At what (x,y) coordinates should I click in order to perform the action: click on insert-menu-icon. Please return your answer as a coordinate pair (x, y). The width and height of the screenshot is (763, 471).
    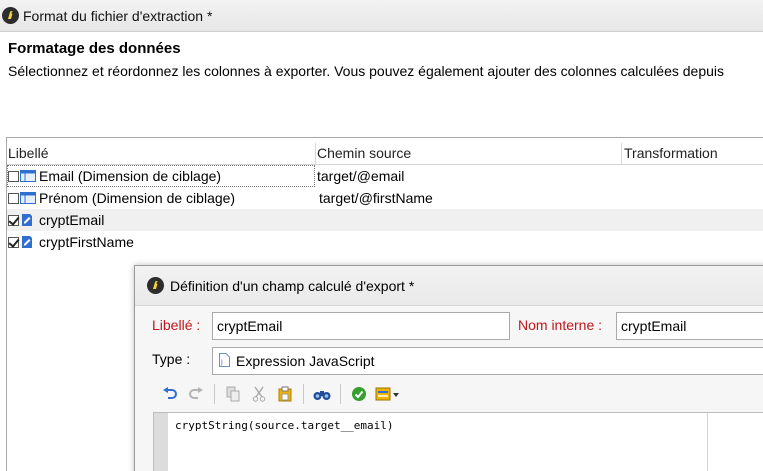
    Looking at the image, I should click on (388, 394).